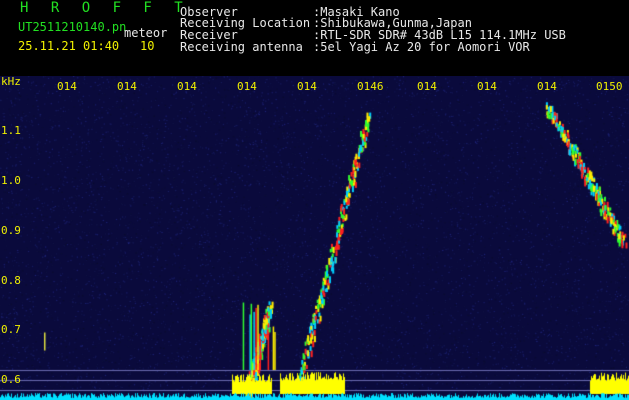 The height and width of the screenshot is (400, 629). What do you see at coordinates (421, 47) in the screenshot?
I see `antenna-value: :5el Yagi Az 20 for Aomori VOR` at bounding box center [421, 47].